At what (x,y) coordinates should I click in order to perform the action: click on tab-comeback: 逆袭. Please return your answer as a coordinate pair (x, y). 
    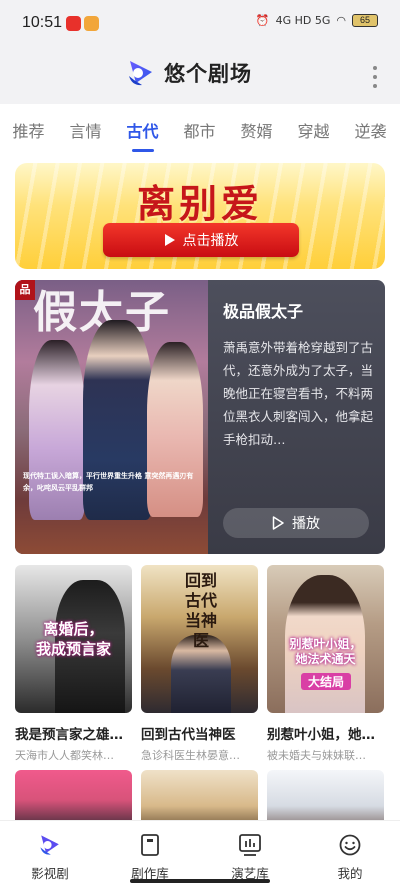
    Looking at the image, I should click on (370, 129).